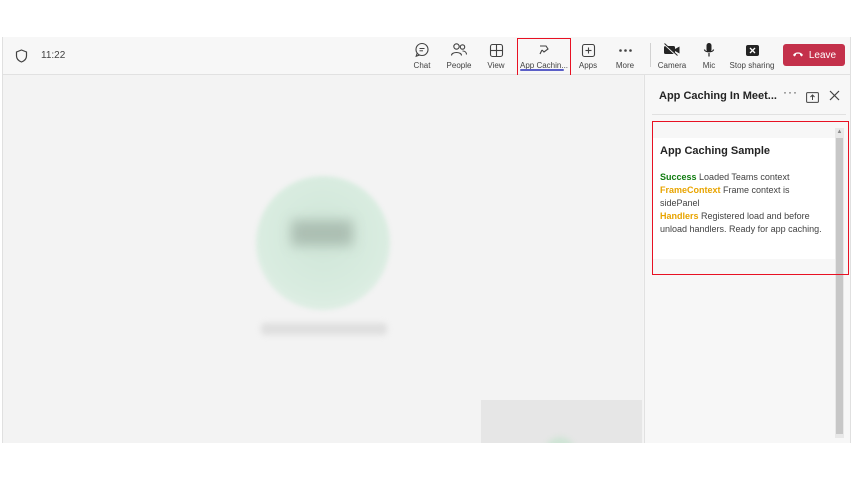  I want to click on handlers-key: Handlers, so click(679, 216).